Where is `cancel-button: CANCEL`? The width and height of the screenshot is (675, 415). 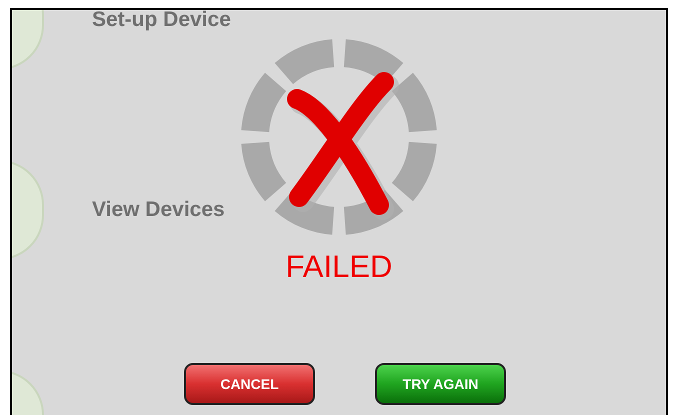
cancel-button: CANCEL is located at coordinates (249, 384).